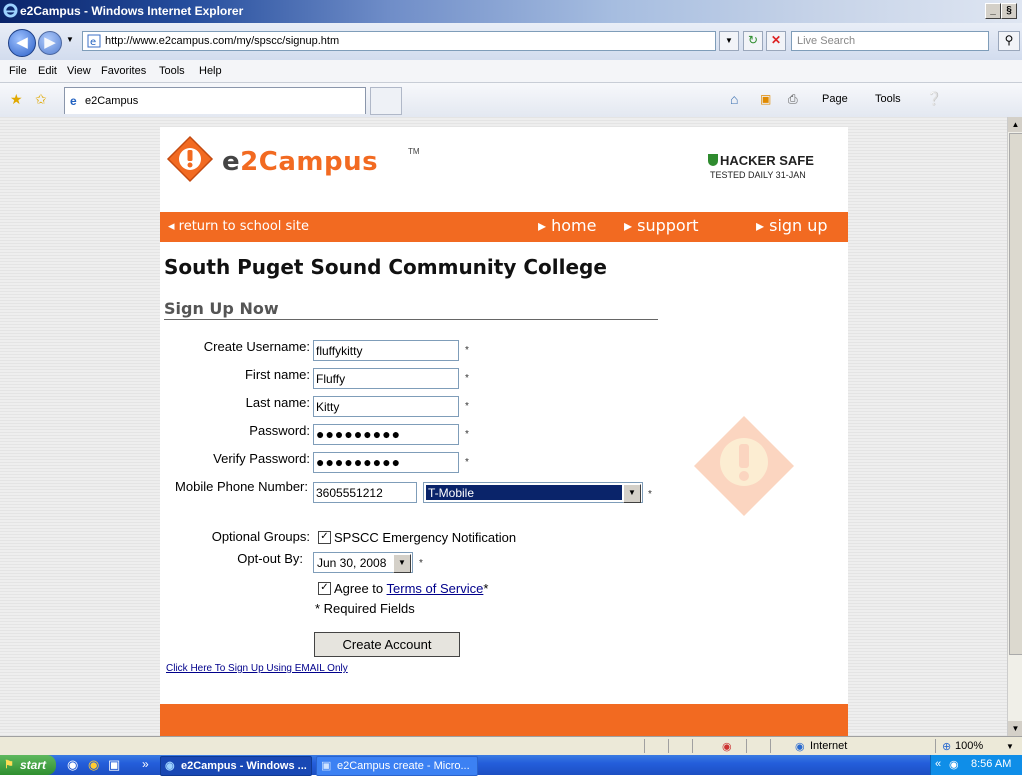 Image resolution: width=1022 pixels, height=776 pixels. What do you see at coordinates (888, 99) in the screenshot?
I see `tools-menu-button: Tools` at bounding box center [888, 99].